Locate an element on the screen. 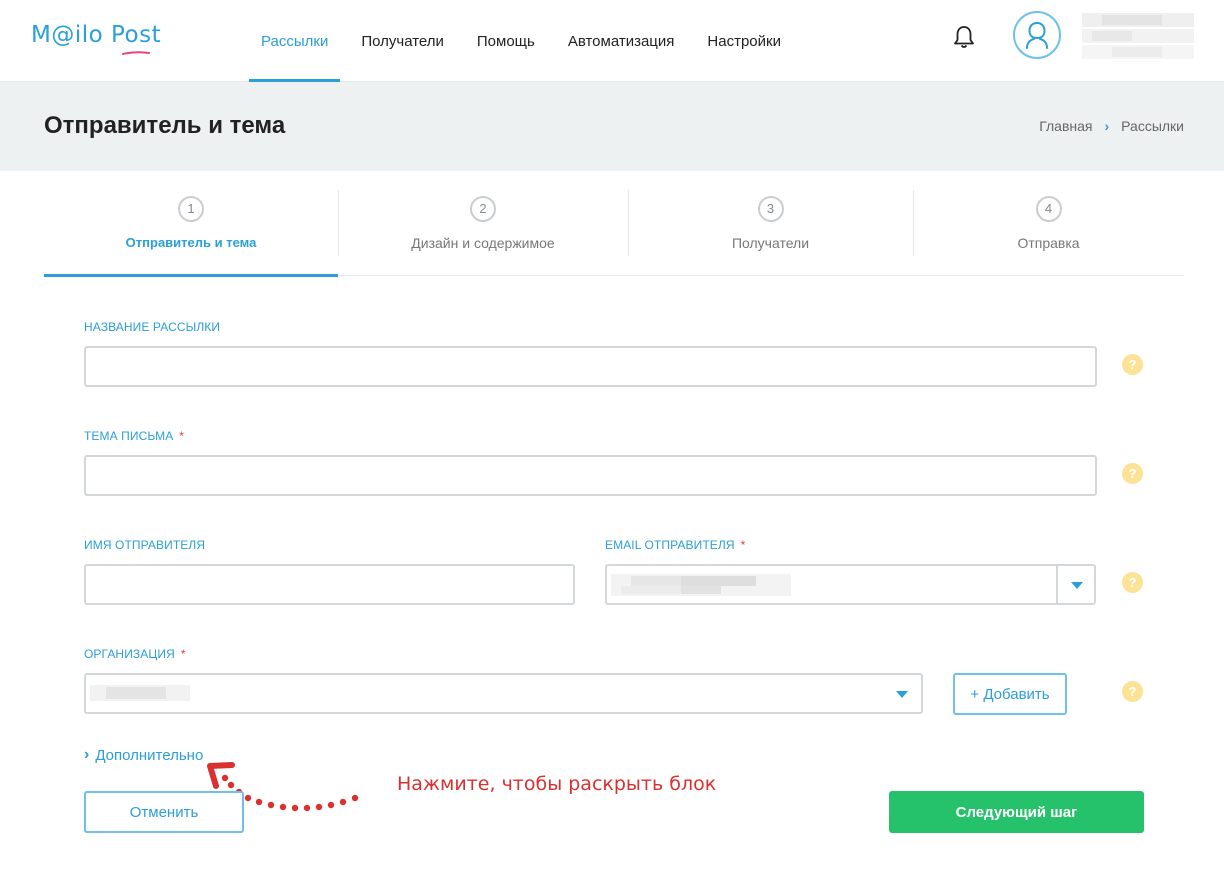 Image resolution: width=1224 pixels, height=878 pixels. step-design-and-content: 2 Дизайн и содержимое is located at coordinates (483, 233).